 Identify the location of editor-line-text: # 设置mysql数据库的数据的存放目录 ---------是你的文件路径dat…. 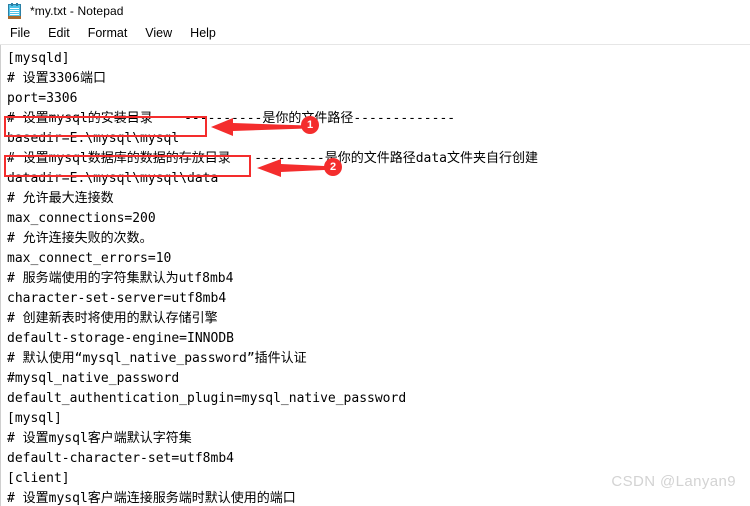
(273, 158).